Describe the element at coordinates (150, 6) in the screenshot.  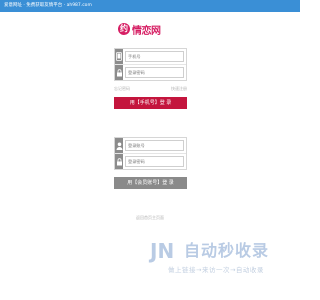
I see `top-info-bar: 爱意网址 · 免费获取友情平台 · ah987.com` at that location.